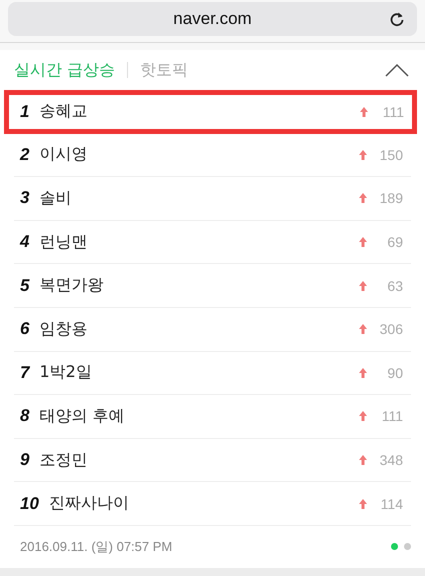 The height and width of the screenshot is (576, 425). What do you see at coordinates (212, 417) in the screenshot?
I see `ranking-row: 8 태양의 후예 111` at bounding box center [212, 417].